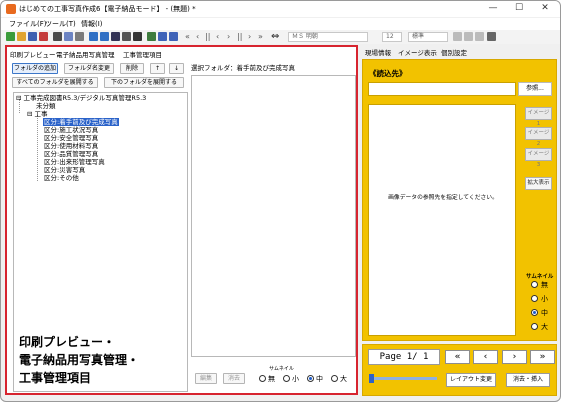  What do you see at coordinates (457, 357) in the screenshot?
I see `first-page-button: «` at bounding box center [457, 357].